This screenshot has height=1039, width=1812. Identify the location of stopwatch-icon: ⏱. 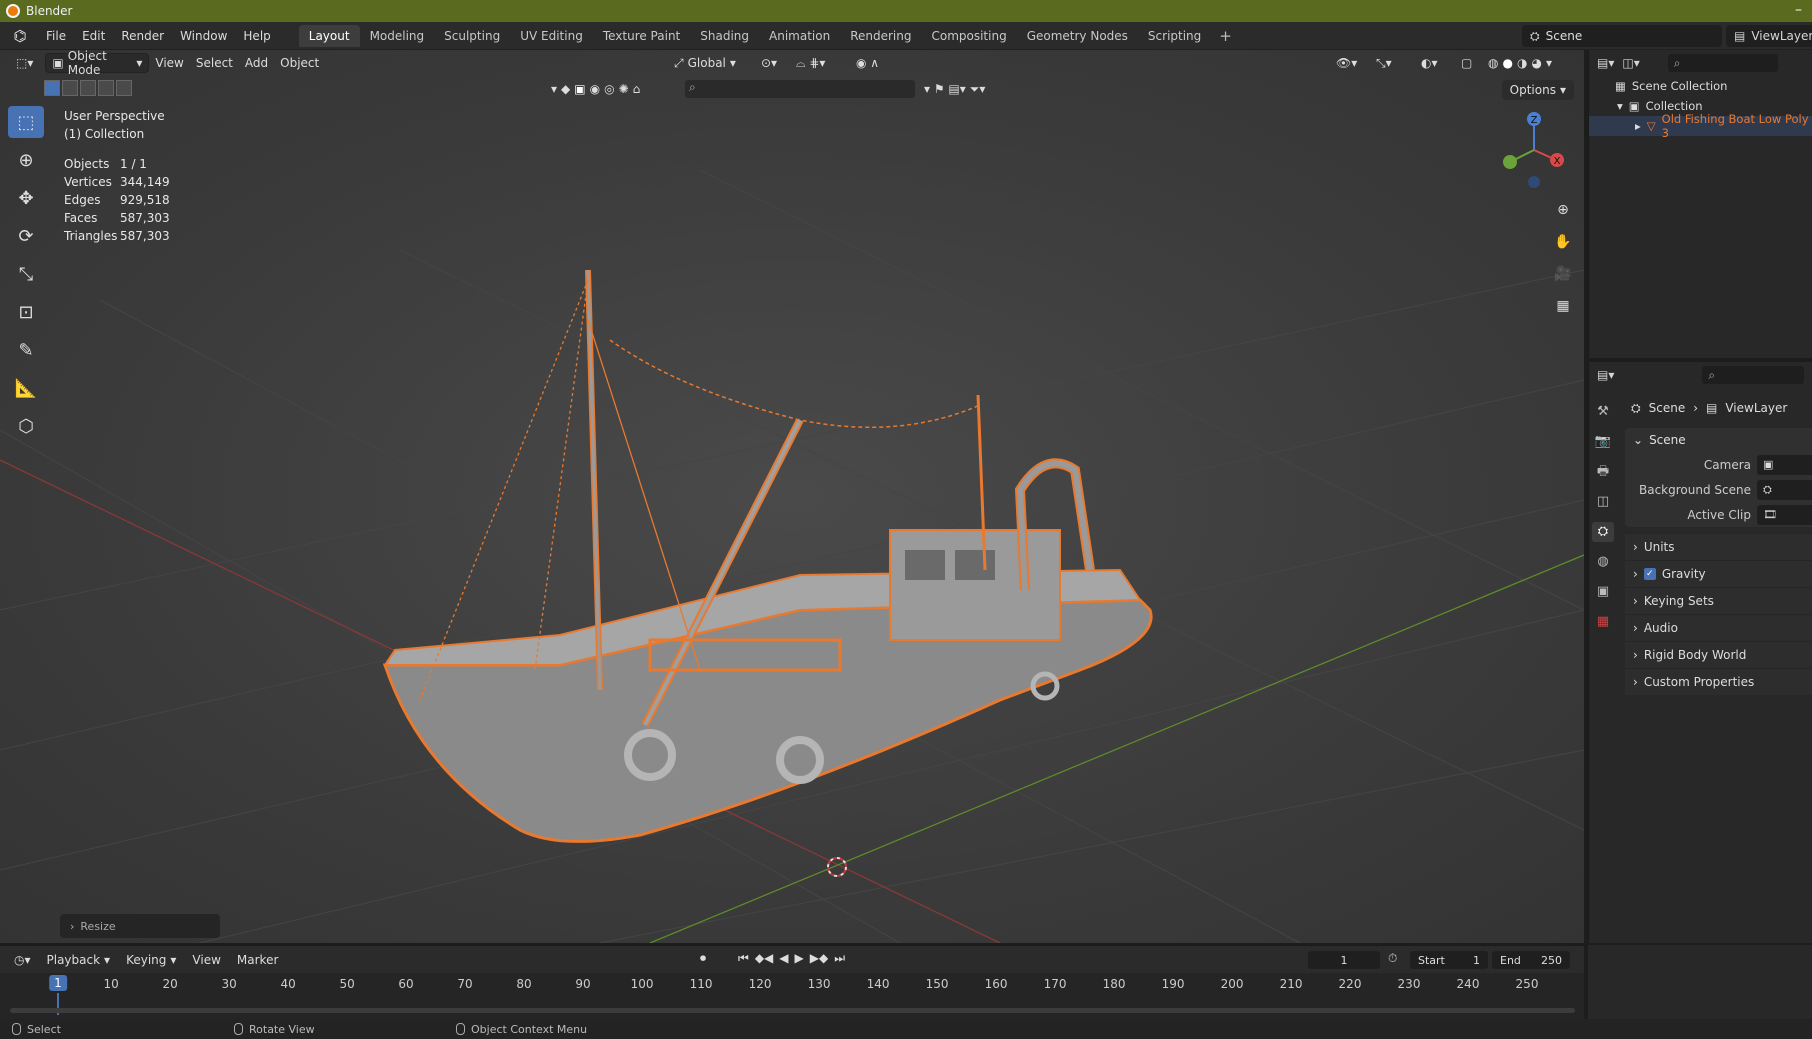
(1392, 958).